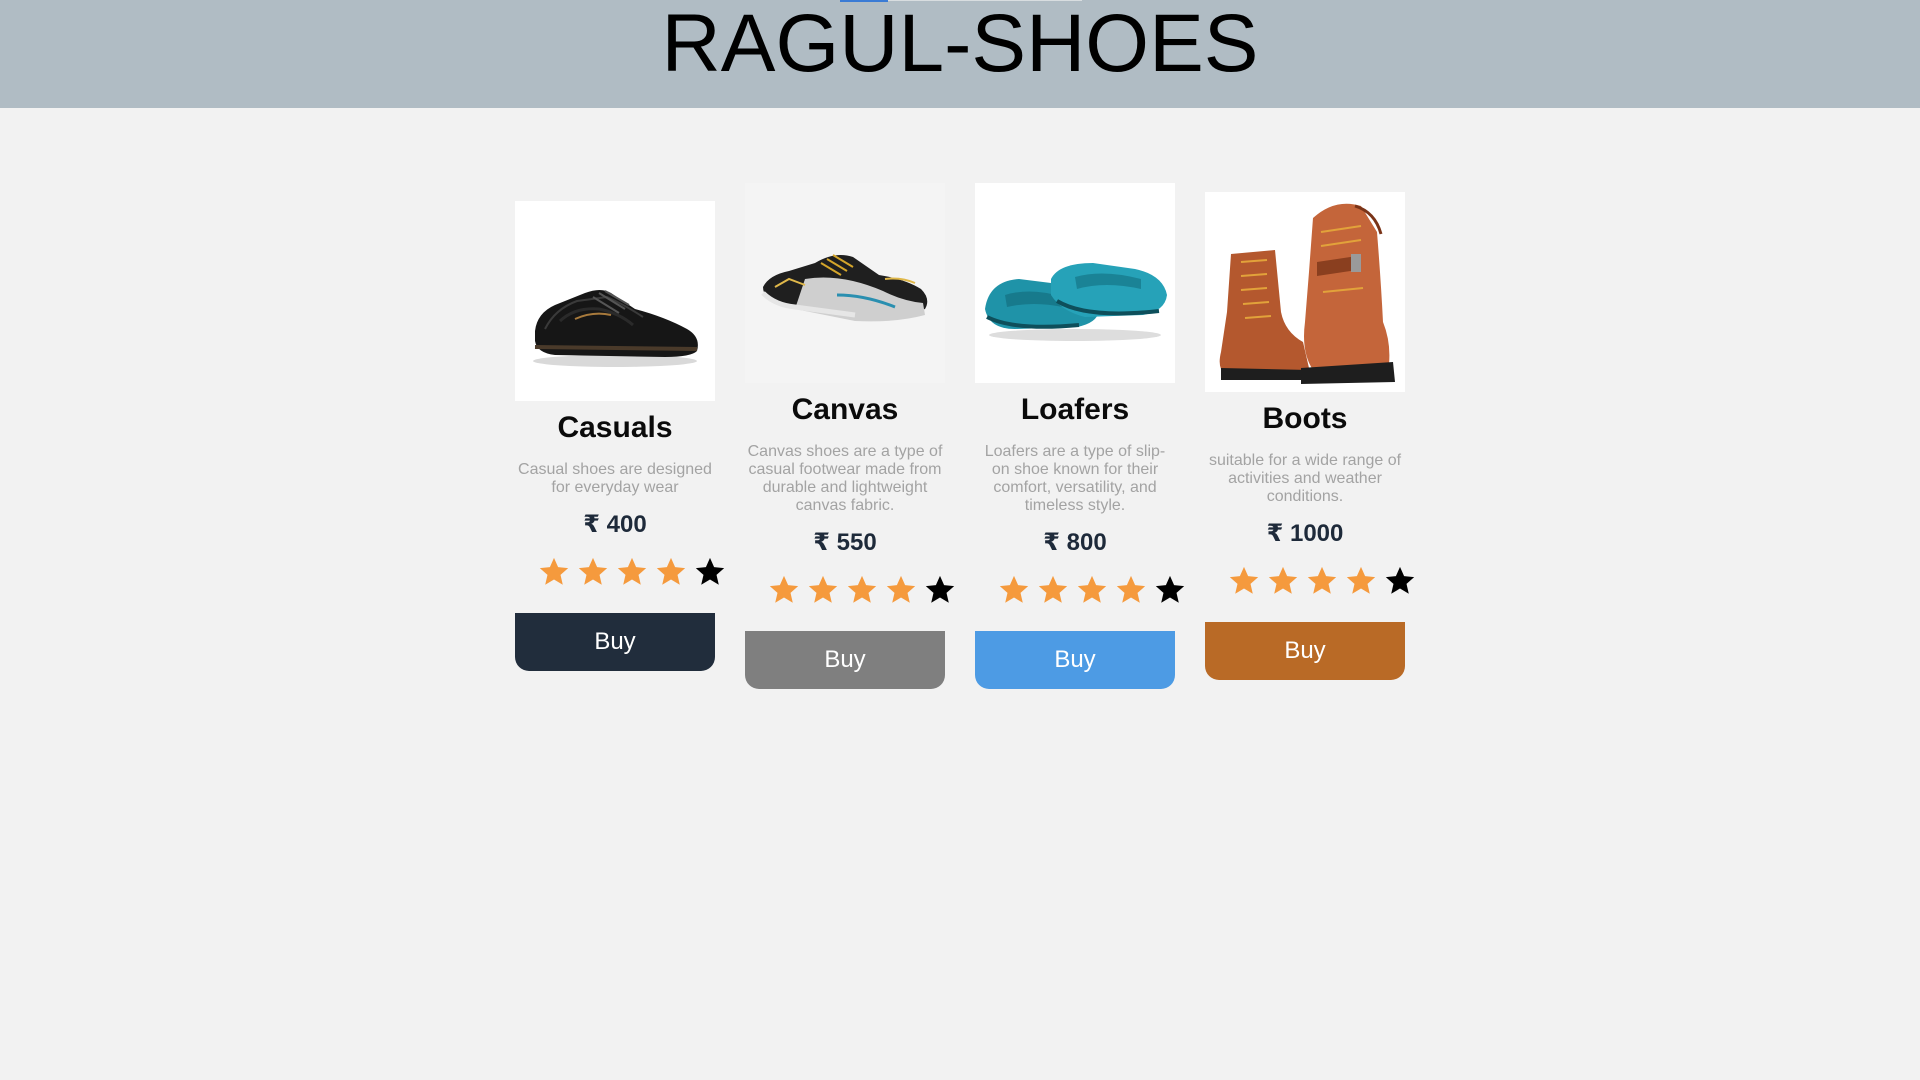 This screenshot has width=1920, height=1080. Describe the element at coordinates (615, 328) in the screenshot. I see `black-oxford-shoe-icon` at that location.